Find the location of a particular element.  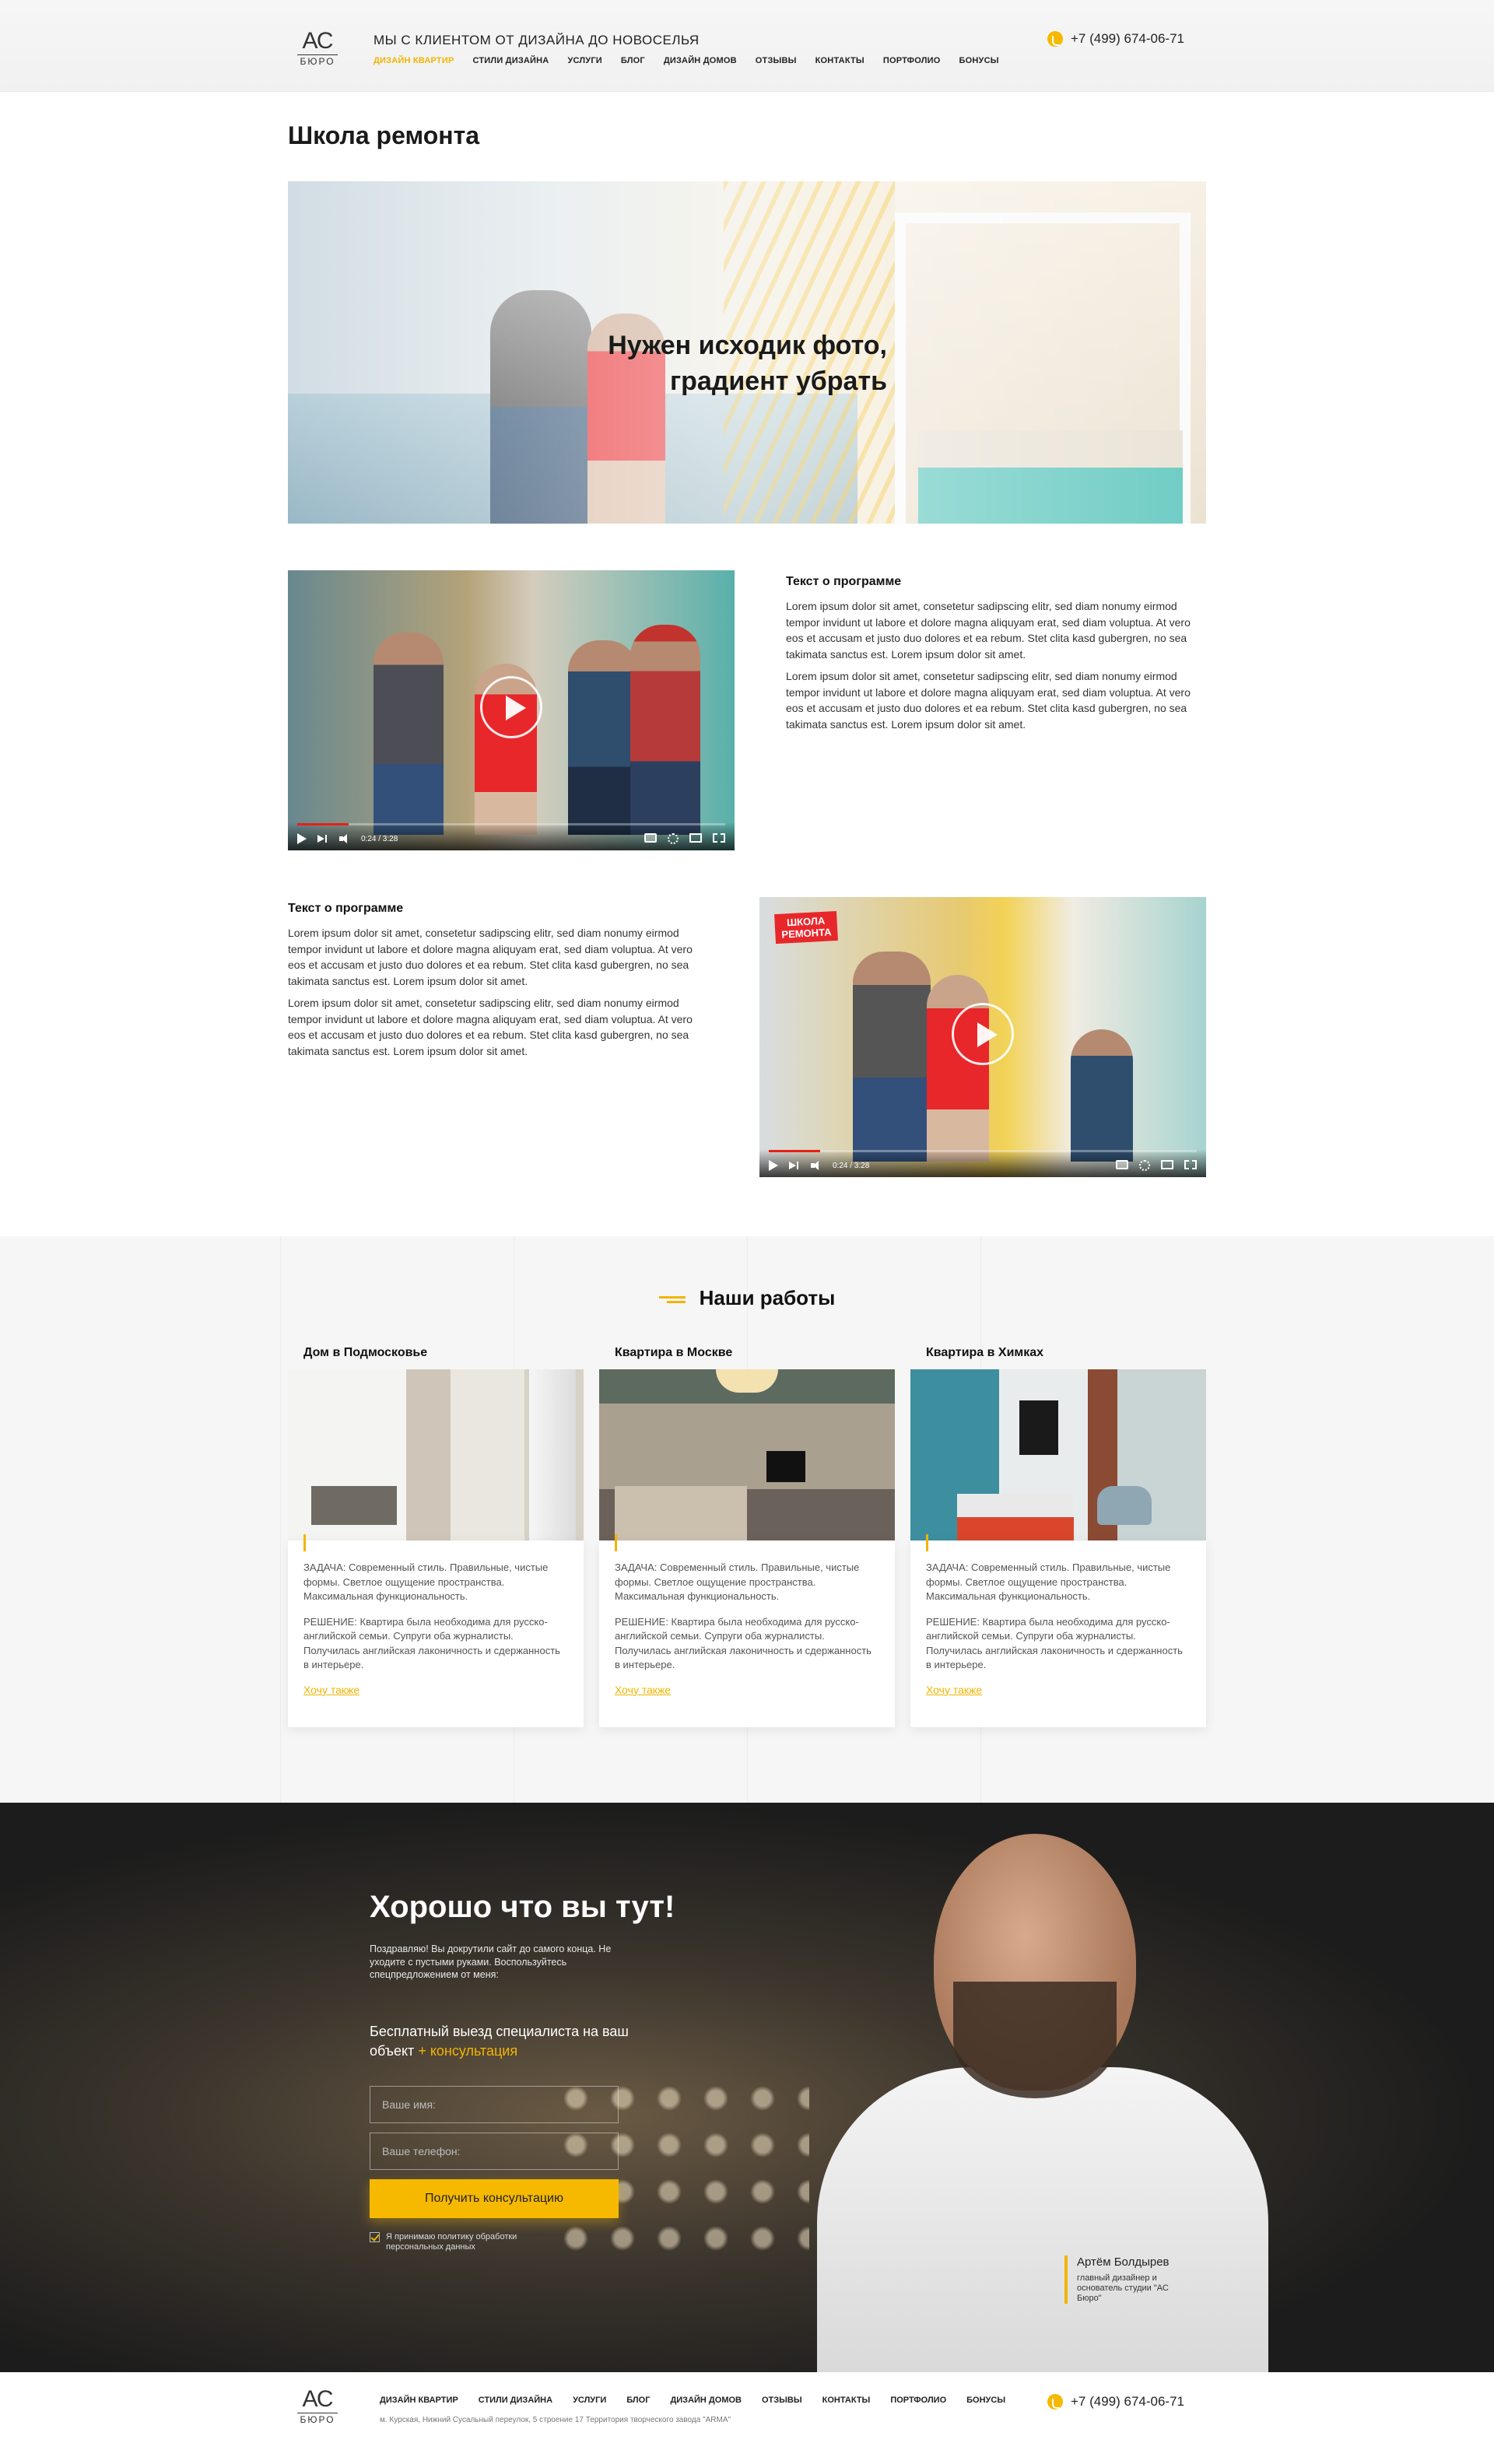

phone-input is located at coordinates (494, 2151).